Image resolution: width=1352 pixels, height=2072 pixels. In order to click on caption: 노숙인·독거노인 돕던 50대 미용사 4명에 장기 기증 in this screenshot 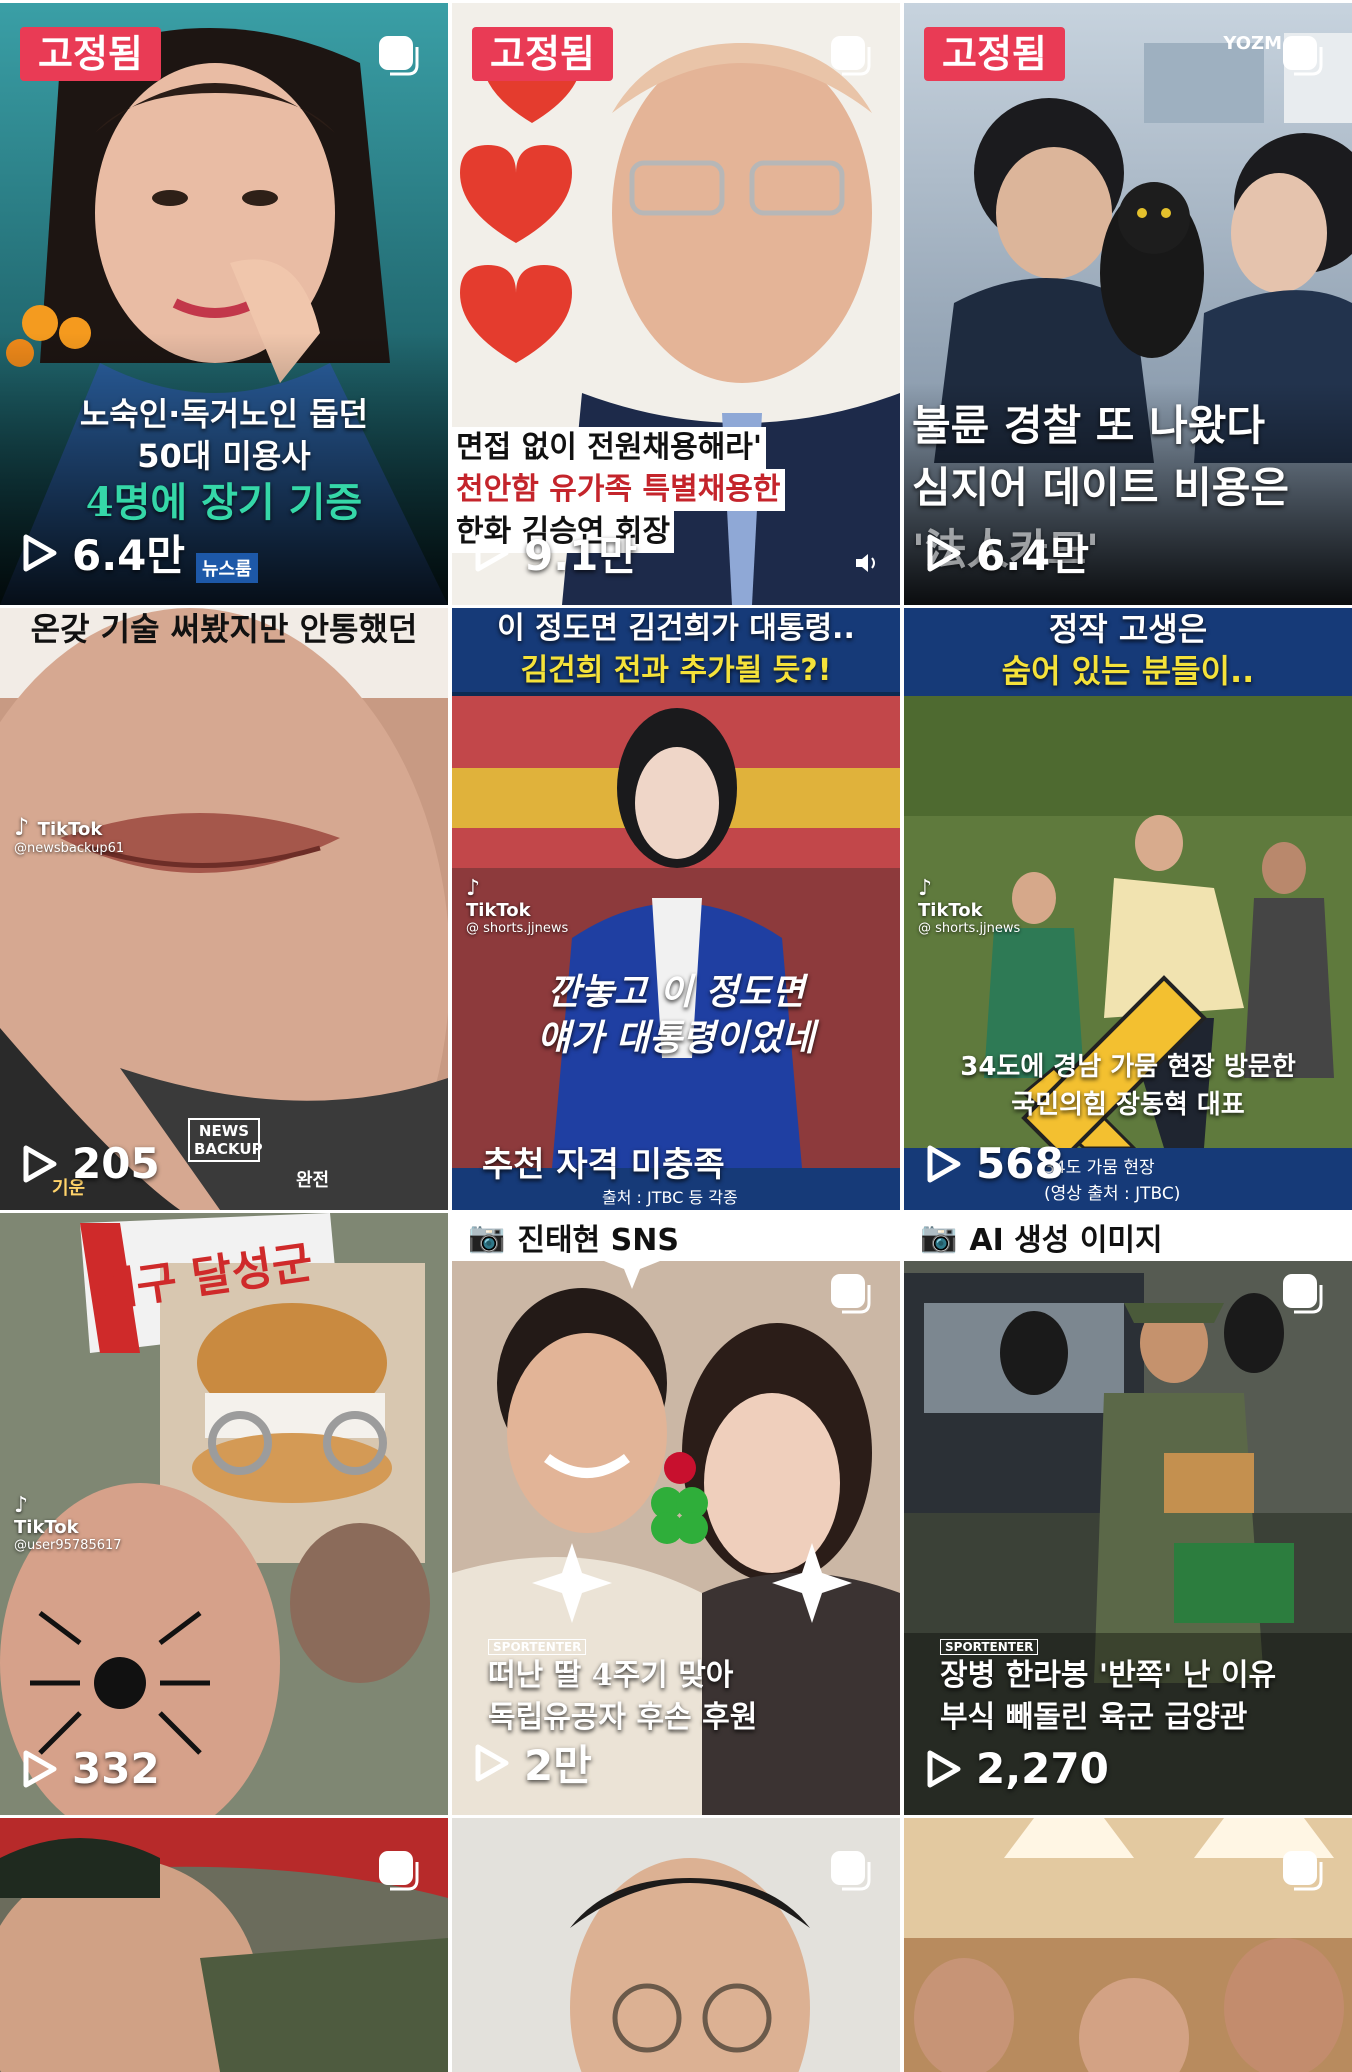, I will do `click(224, 460)`.